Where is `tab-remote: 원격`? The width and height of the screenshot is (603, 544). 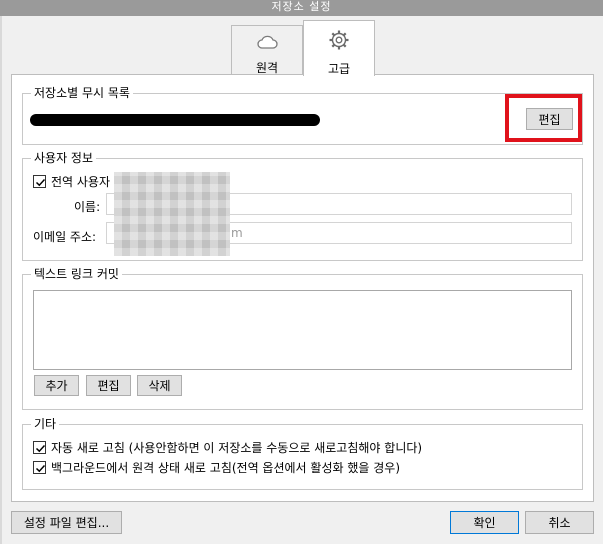 tab-remote: 원격 is located at coordinates (267, 50).